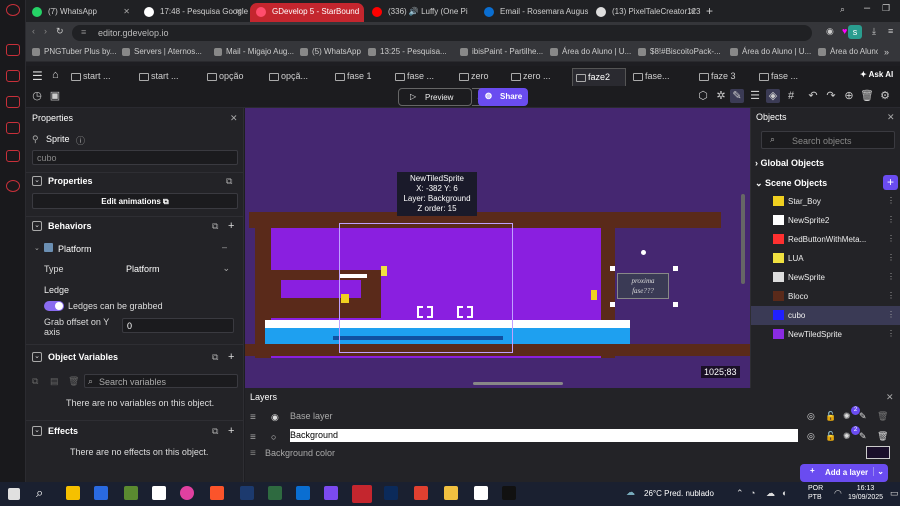 The width and height of the screenshot is (900, 506). I want to click on settings-icon: ⚙, so click(885, 96).